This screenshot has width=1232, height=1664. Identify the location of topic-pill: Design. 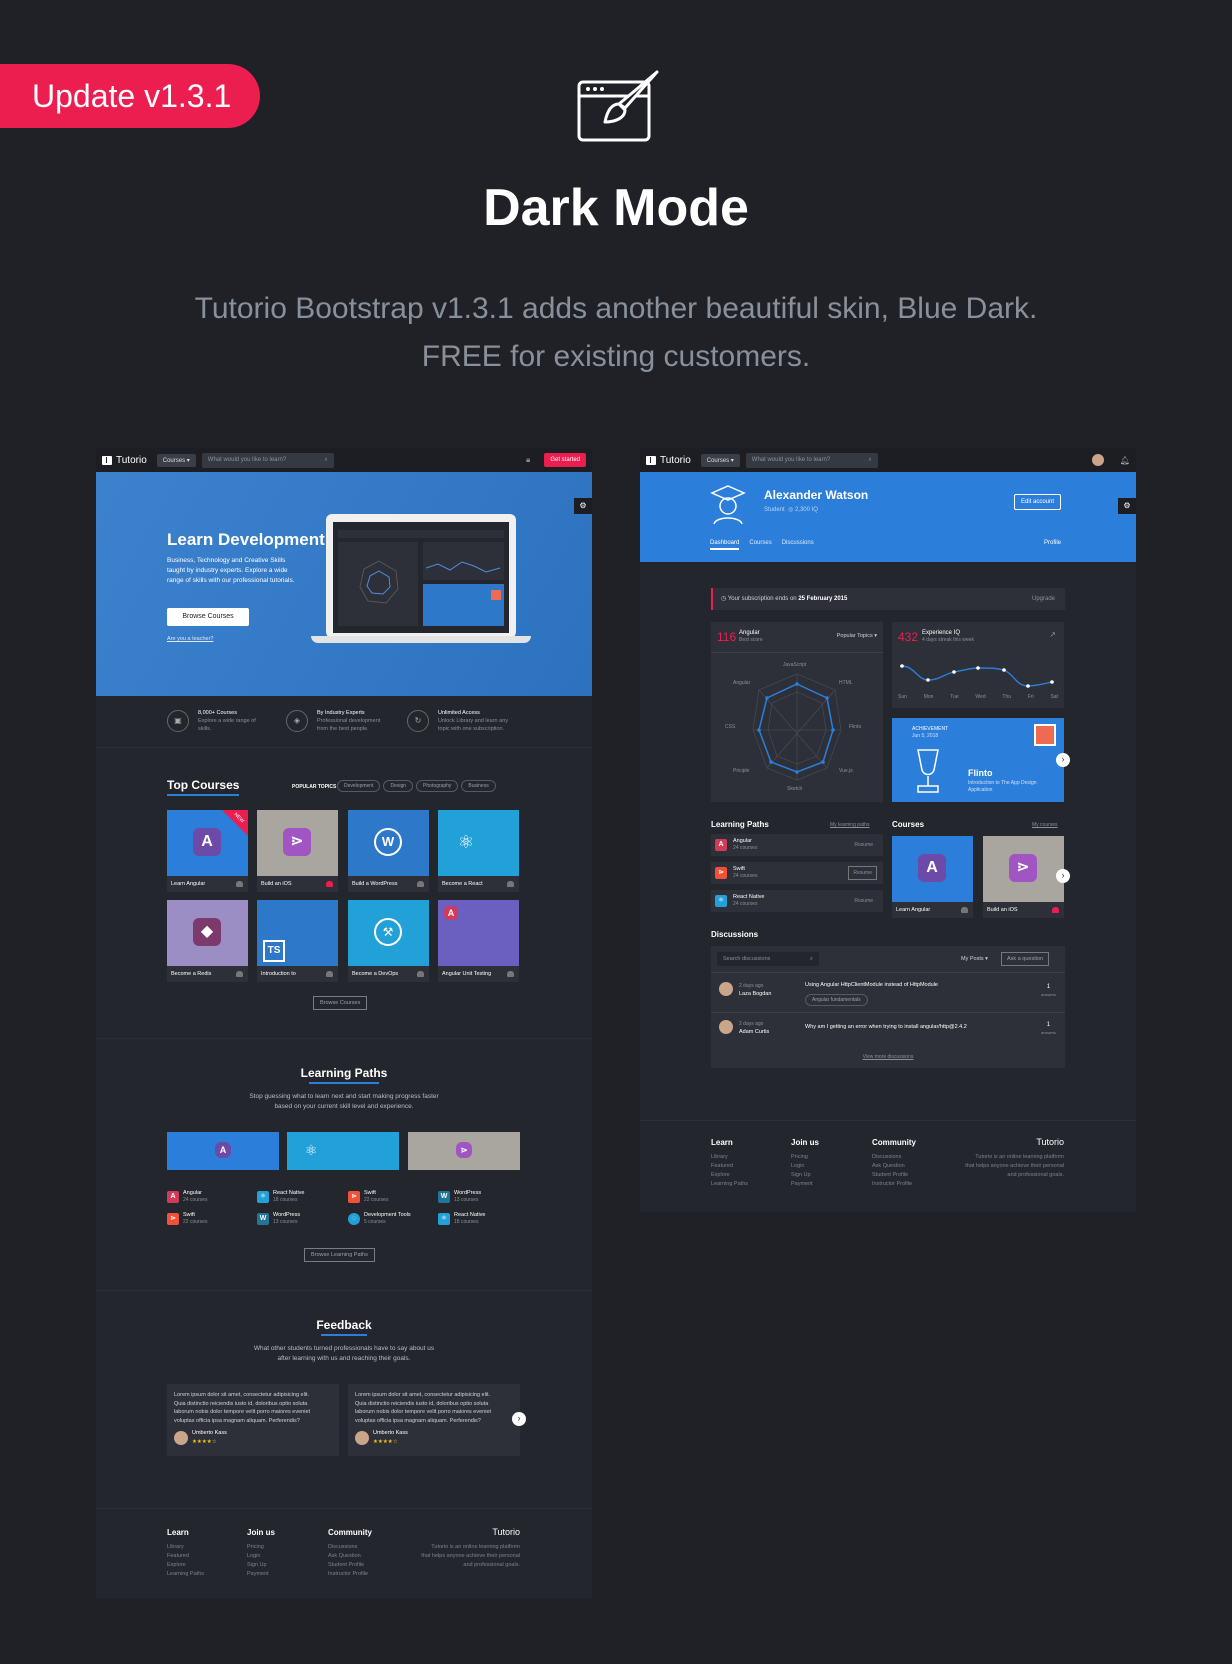
(398, 786).